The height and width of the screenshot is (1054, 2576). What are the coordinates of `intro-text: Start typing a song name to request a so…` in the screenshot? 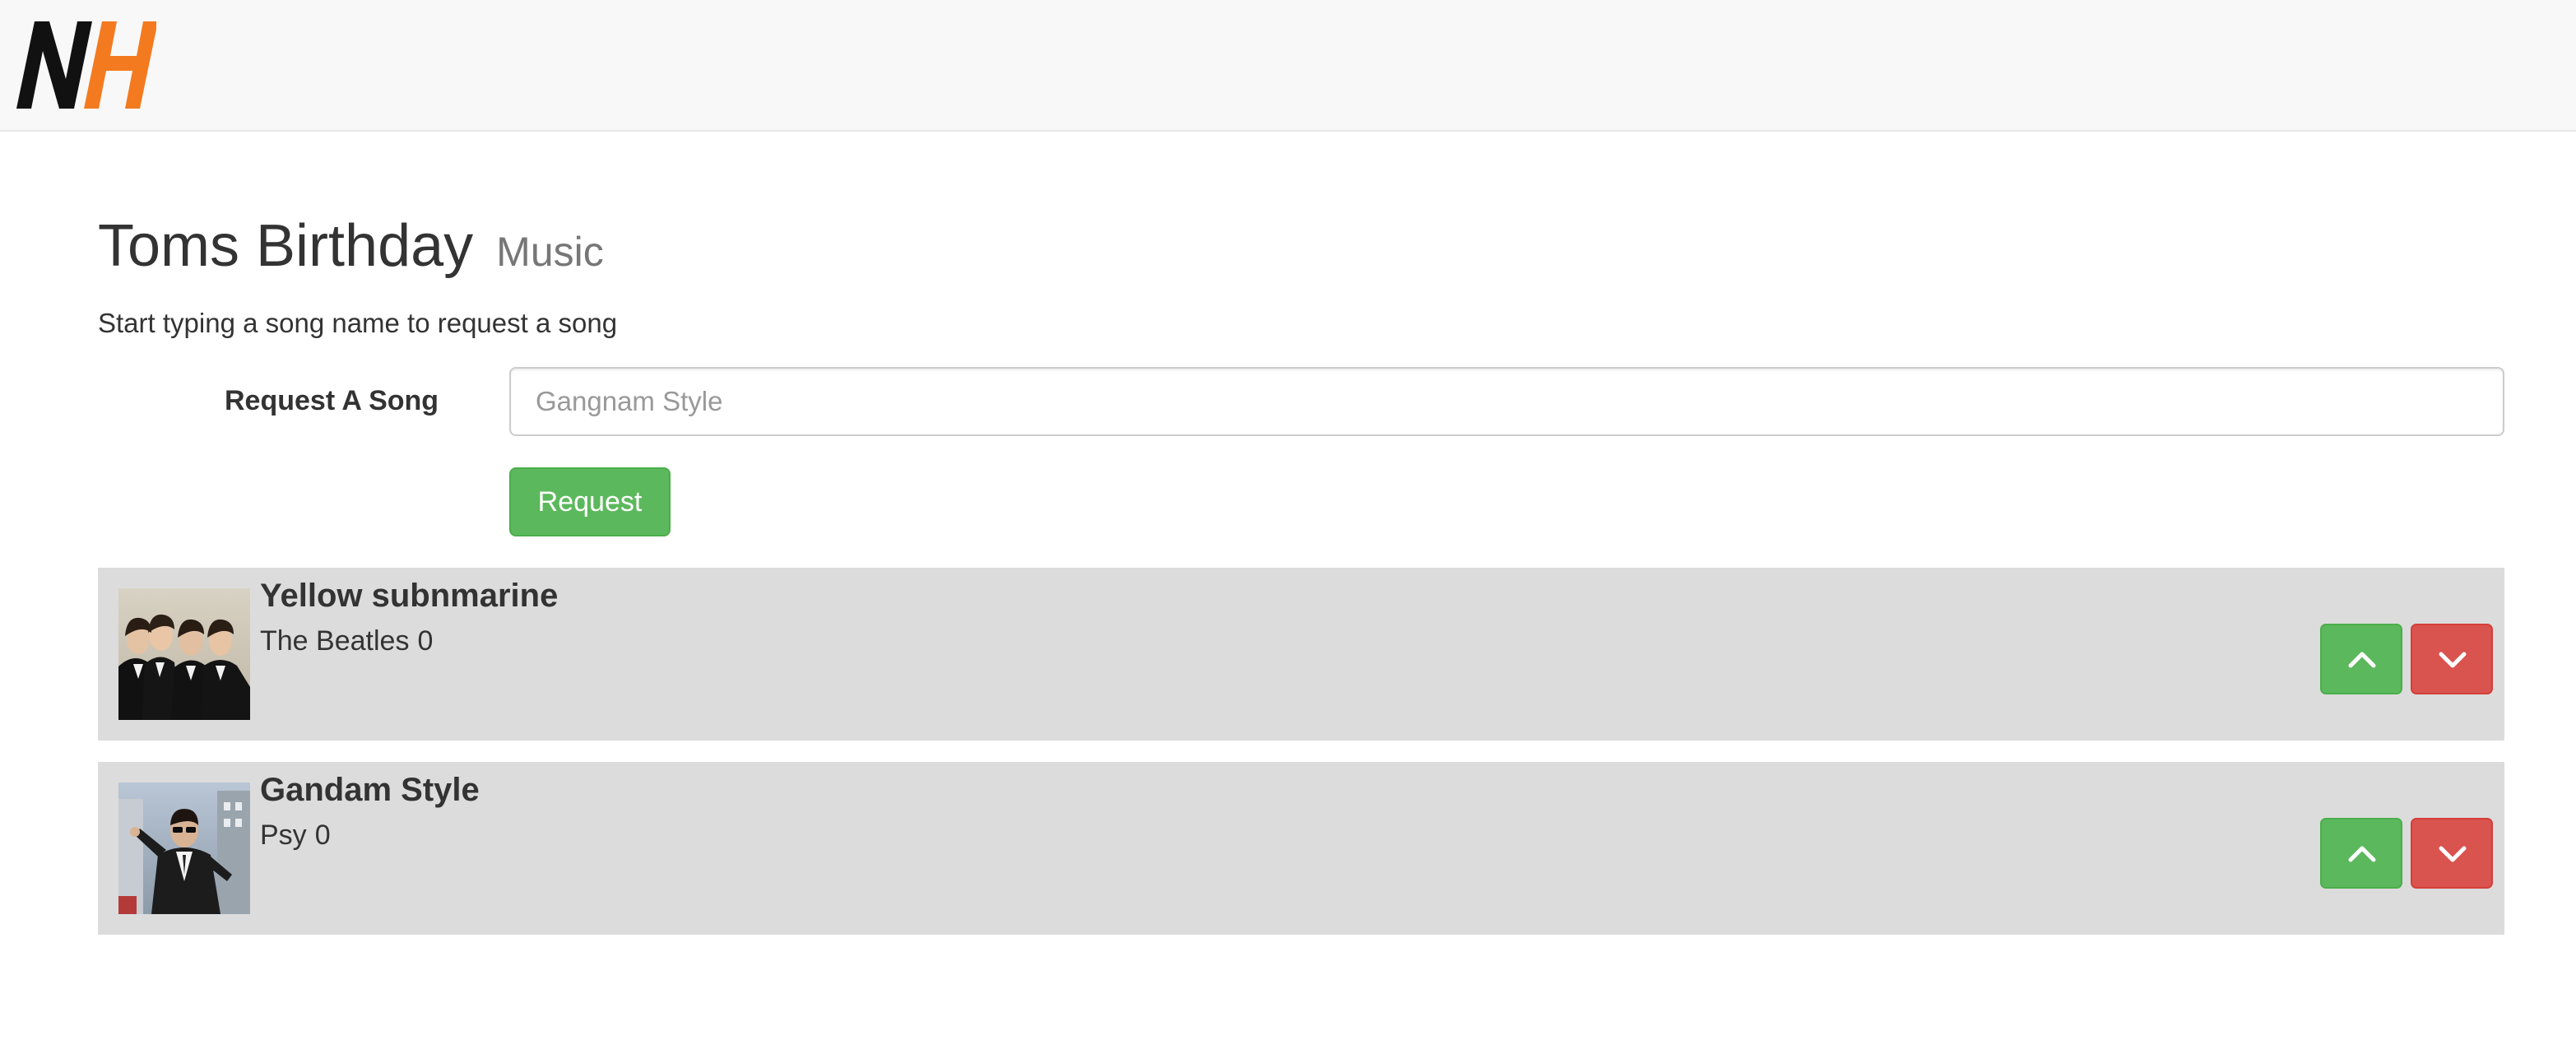 It's located at (358, 323).